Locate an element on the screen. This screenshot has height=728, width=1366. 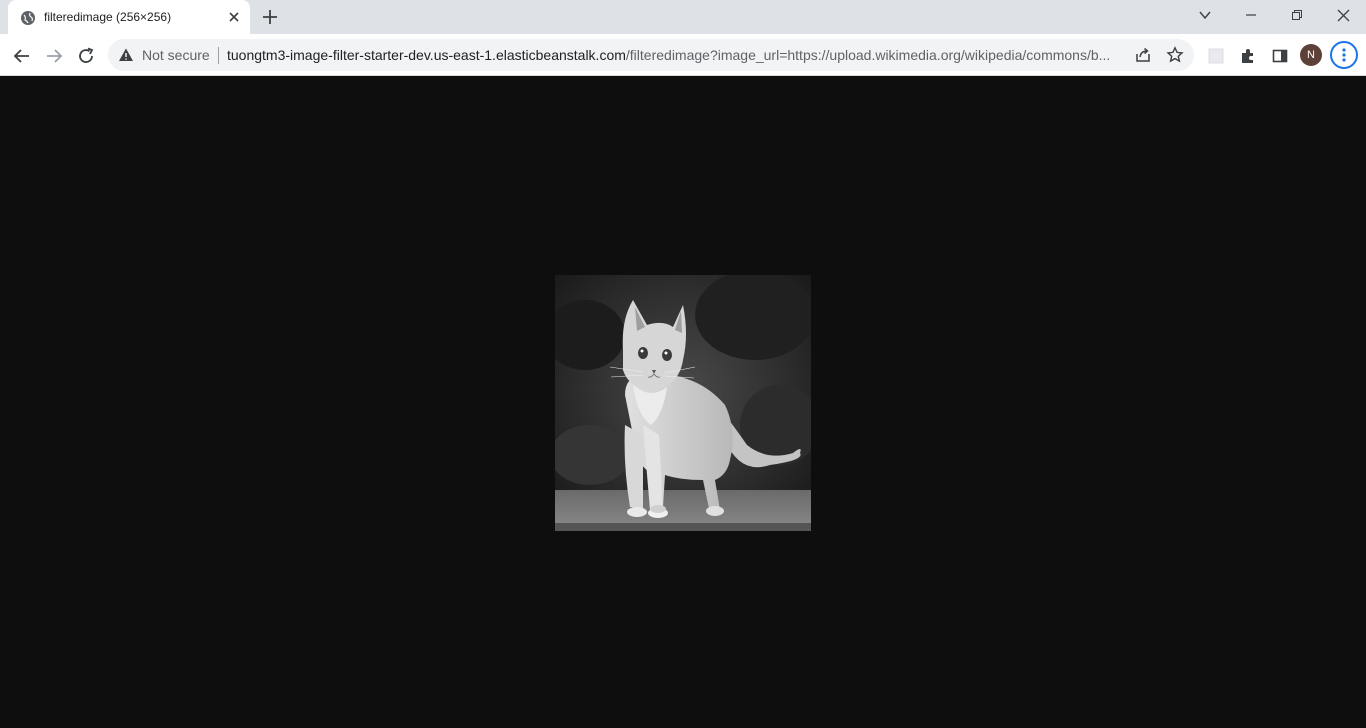
globe-icon is located at coordinates (28, 18).